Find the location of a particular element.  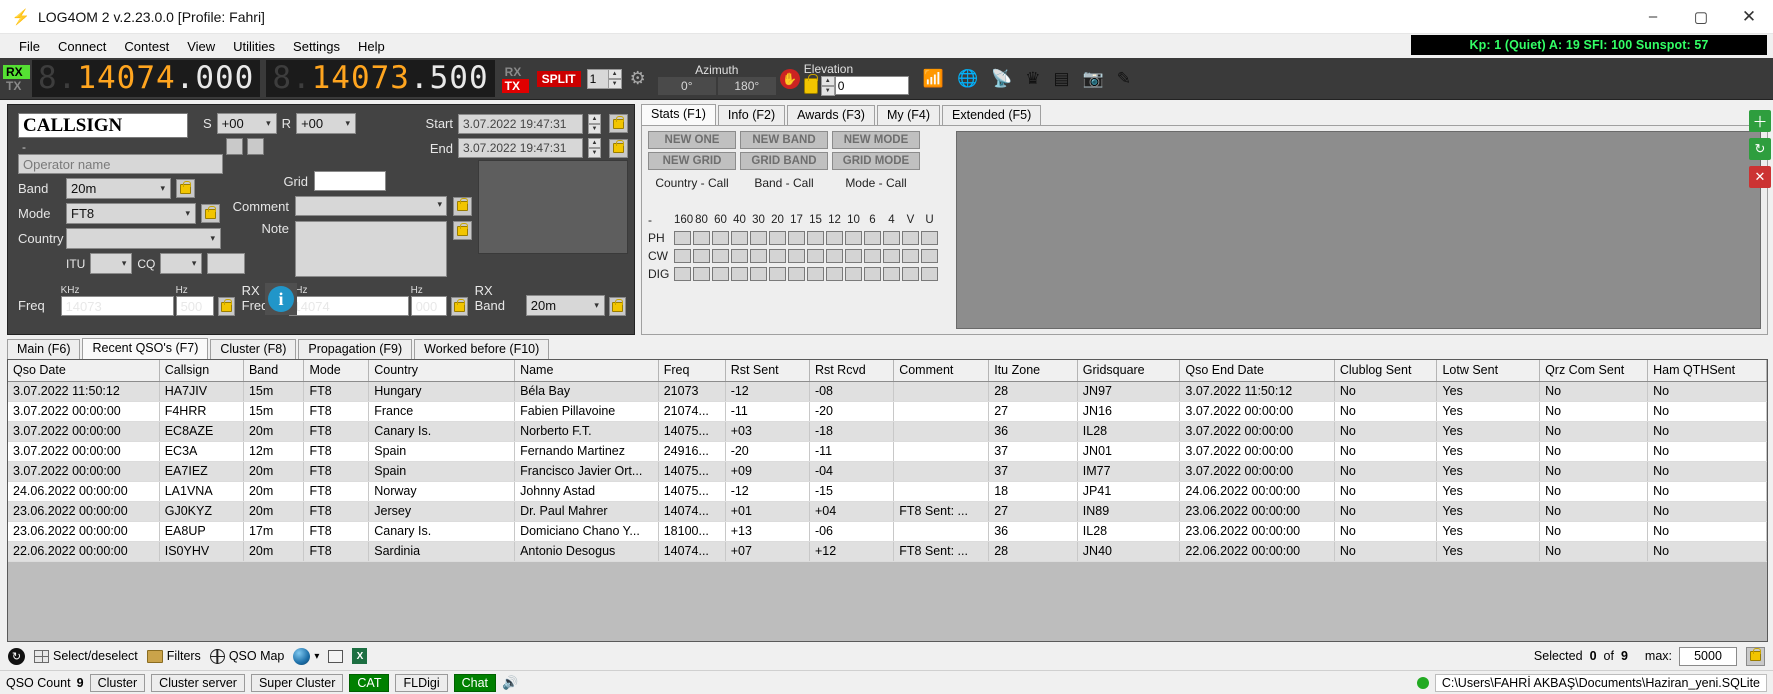

status-button-cluster-server: Cluster server is located at coordinates (198, 682).